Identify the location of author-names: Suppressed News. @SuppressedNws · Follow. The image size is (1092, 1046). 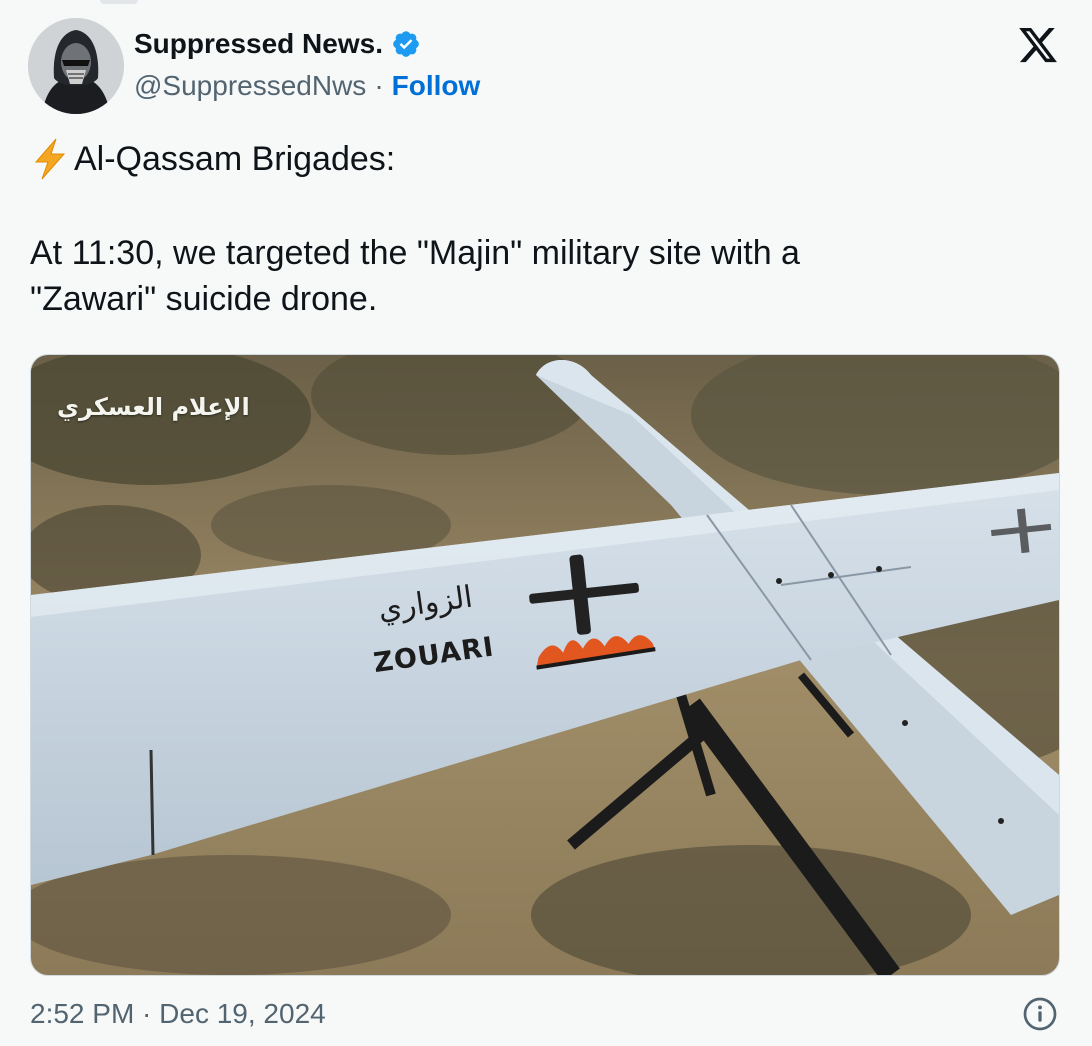
(307, 64).